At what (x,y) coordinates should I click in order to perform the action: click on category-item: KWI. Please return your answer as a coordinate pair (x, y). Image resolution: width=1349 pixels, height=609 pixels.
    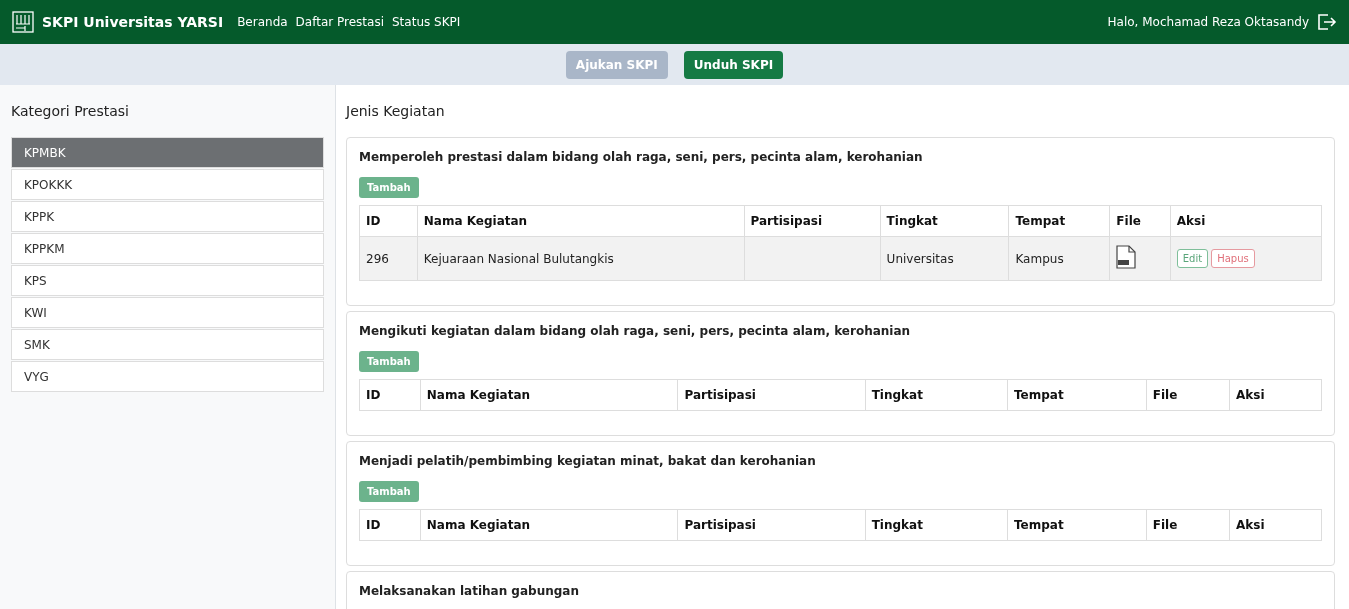
    Looking at the image, I should click on (167, 312).